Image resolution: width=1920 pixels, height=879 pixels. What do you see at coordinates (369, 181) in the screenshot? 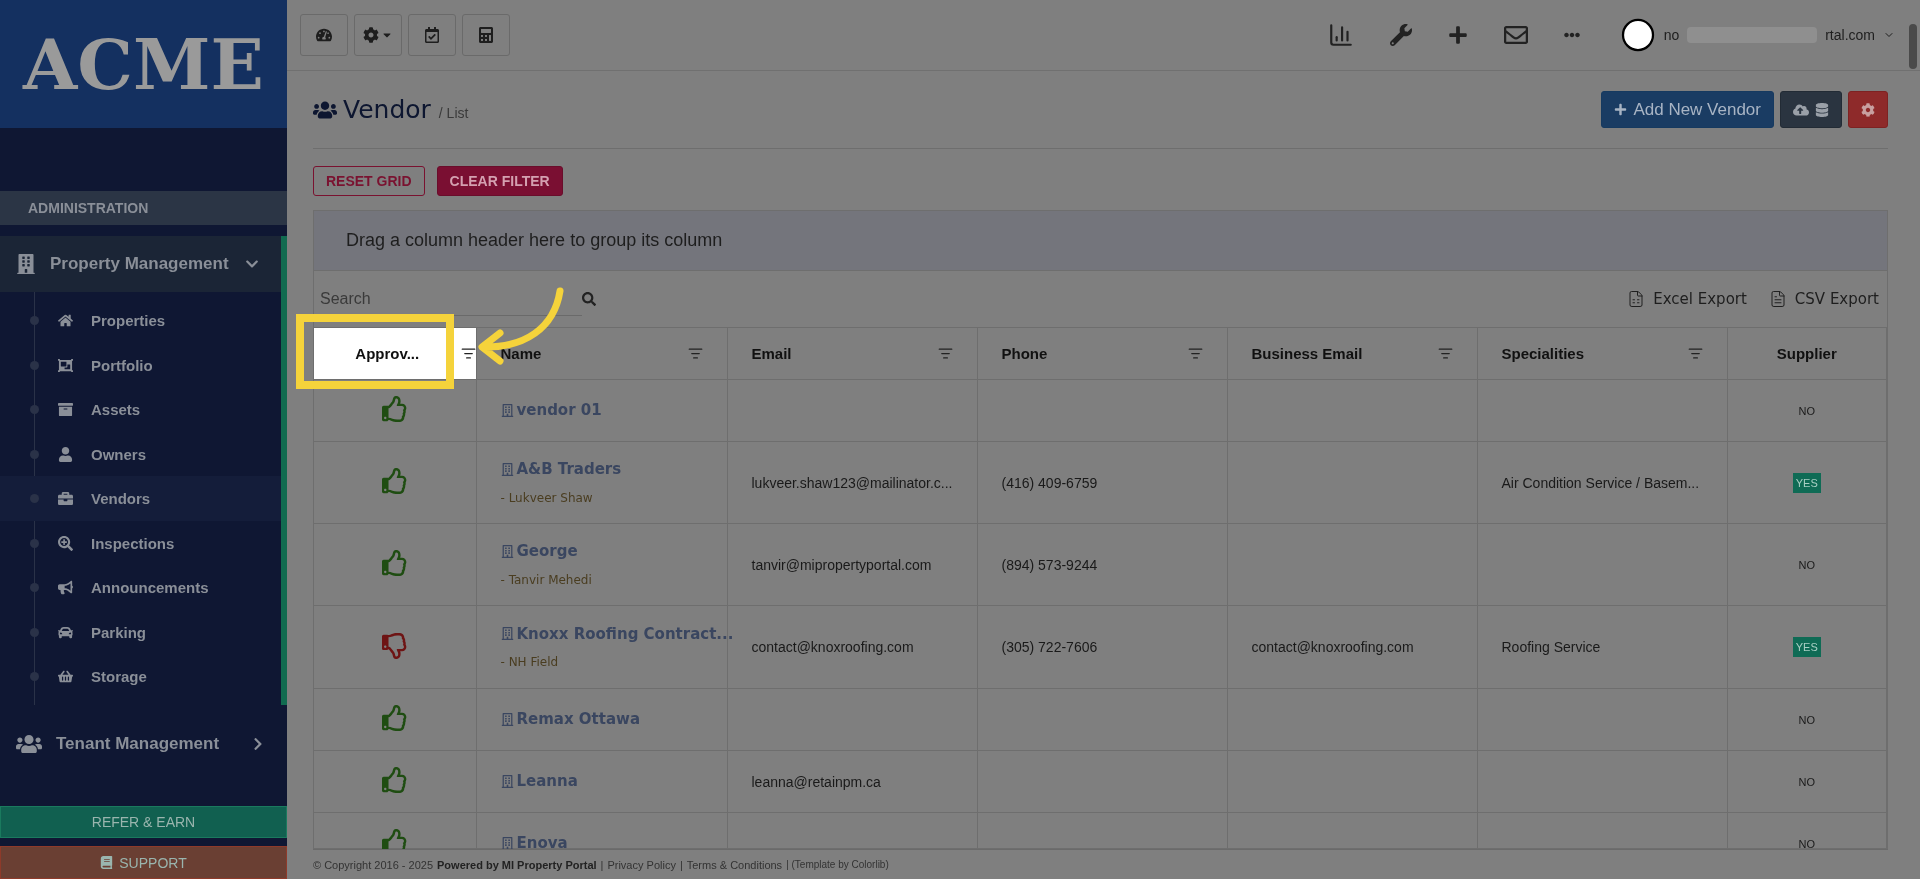
I see `reset-grid-button: RESET GRID` at bounding box center [369, 181].